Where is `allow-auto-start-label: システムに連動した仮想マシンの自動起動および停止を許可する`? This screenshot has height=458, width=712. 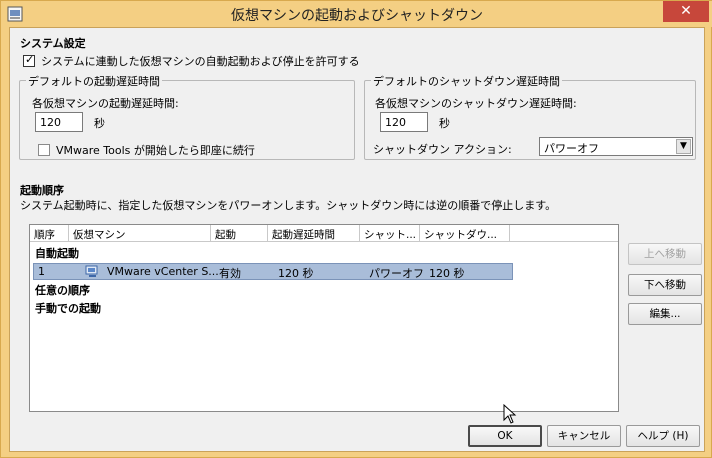 allow-auto-start-label: システムに連動した仮想マシンの自動起動および停止を許可する is located at coordinates (200, 61).